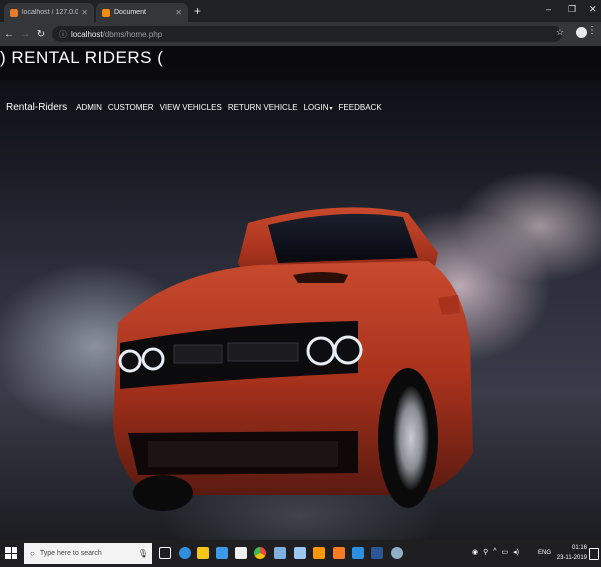 This screenshot has width=601, height=567. What do you see at coordinates (87, 34) in the screenshot?
I see `url-host: localhost` at bounding box center [87, 34].